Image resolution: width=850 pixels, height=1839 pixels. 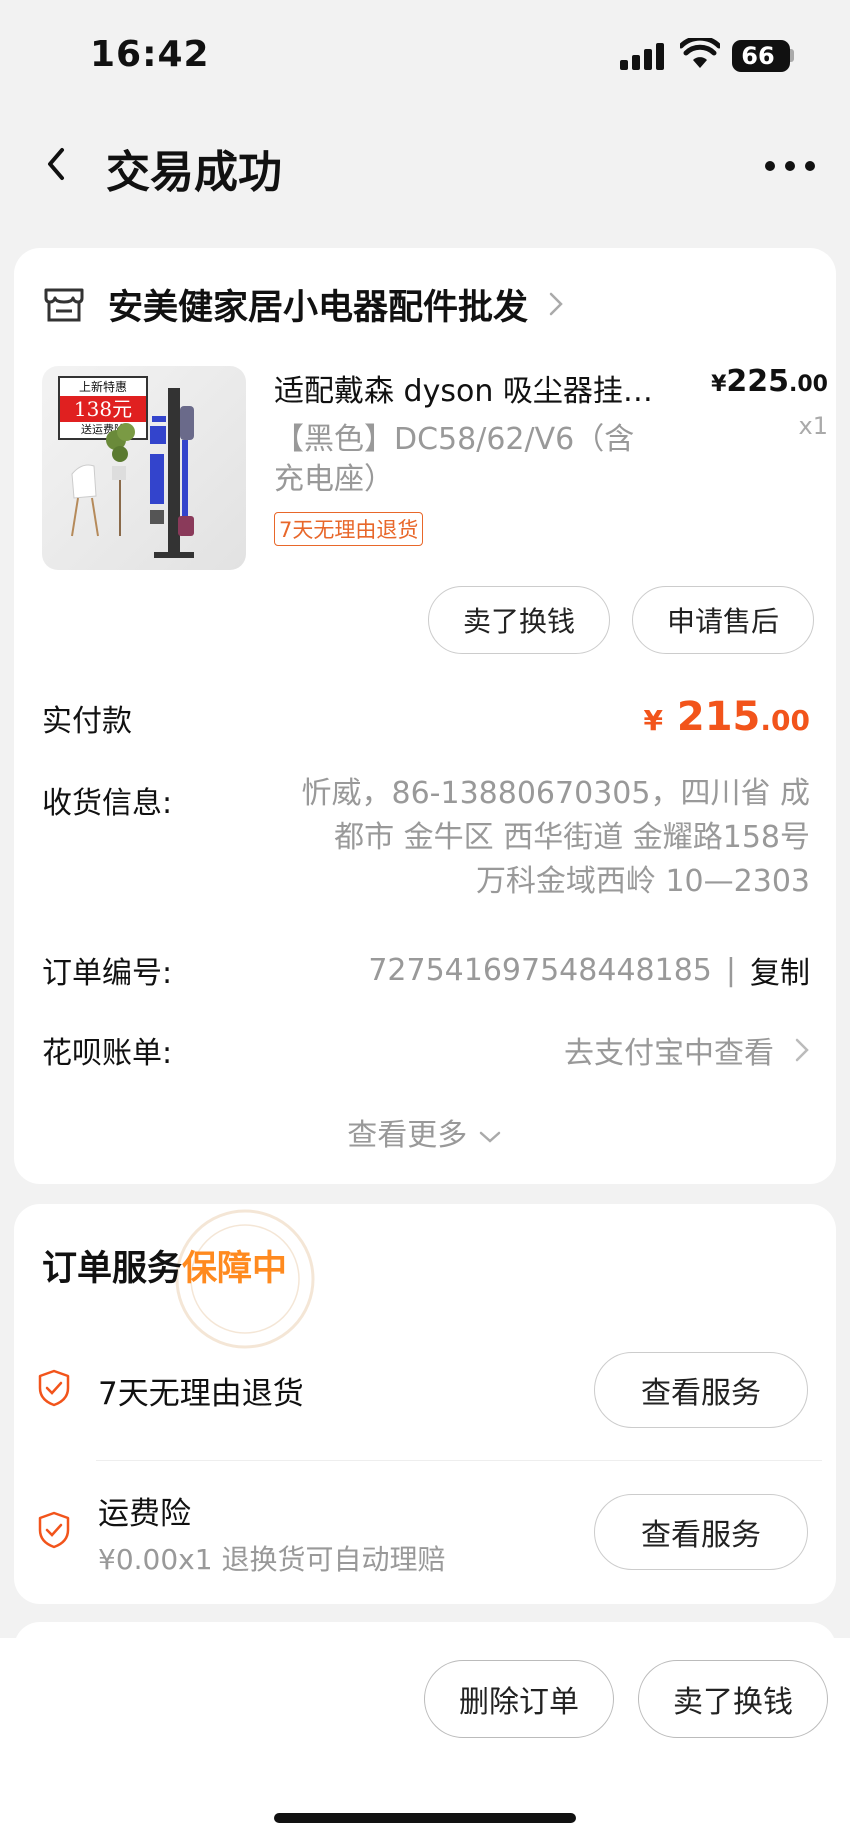 I want to click on battery-icon: 66, so click(x=761, y=56).